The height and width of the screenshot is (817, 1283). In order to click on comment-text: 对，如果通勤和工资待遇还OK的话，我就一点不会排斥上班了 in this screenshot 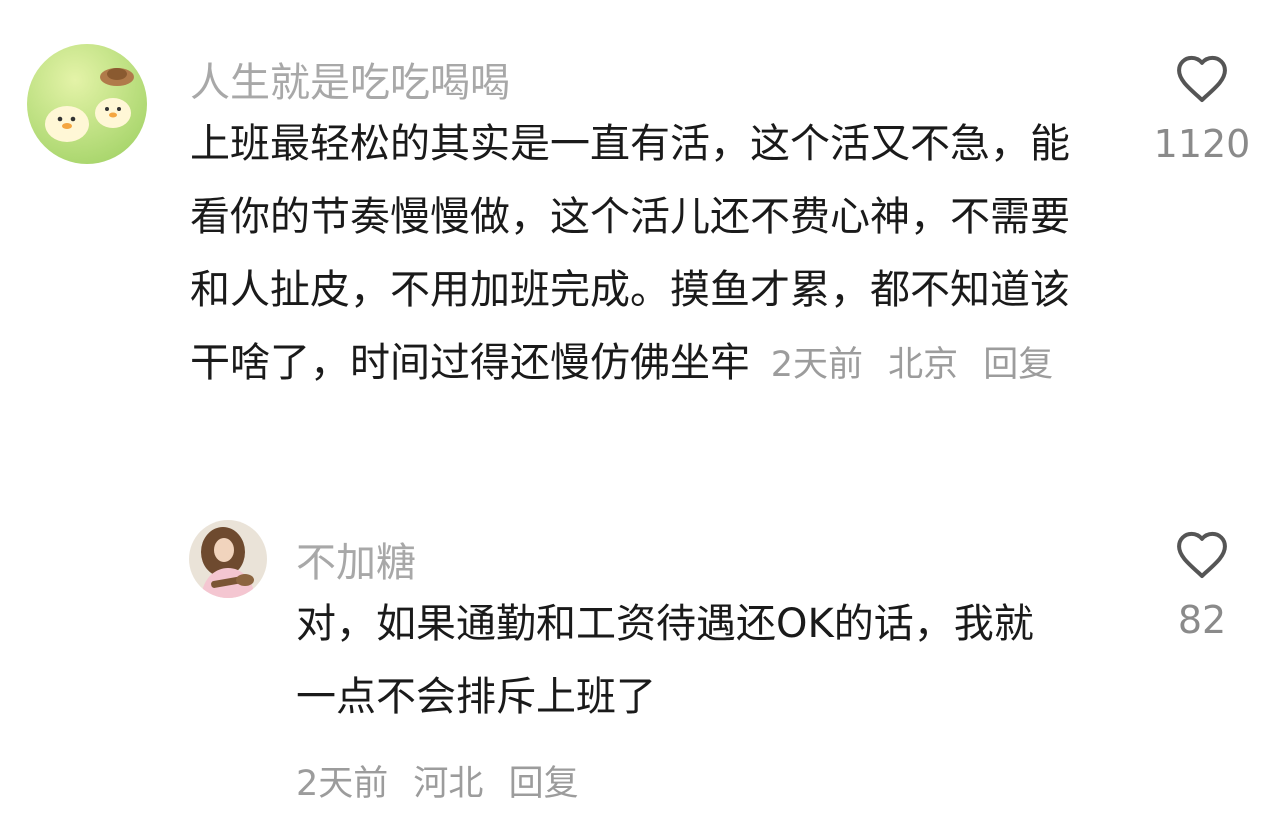, I will do `click(665, 660)`.